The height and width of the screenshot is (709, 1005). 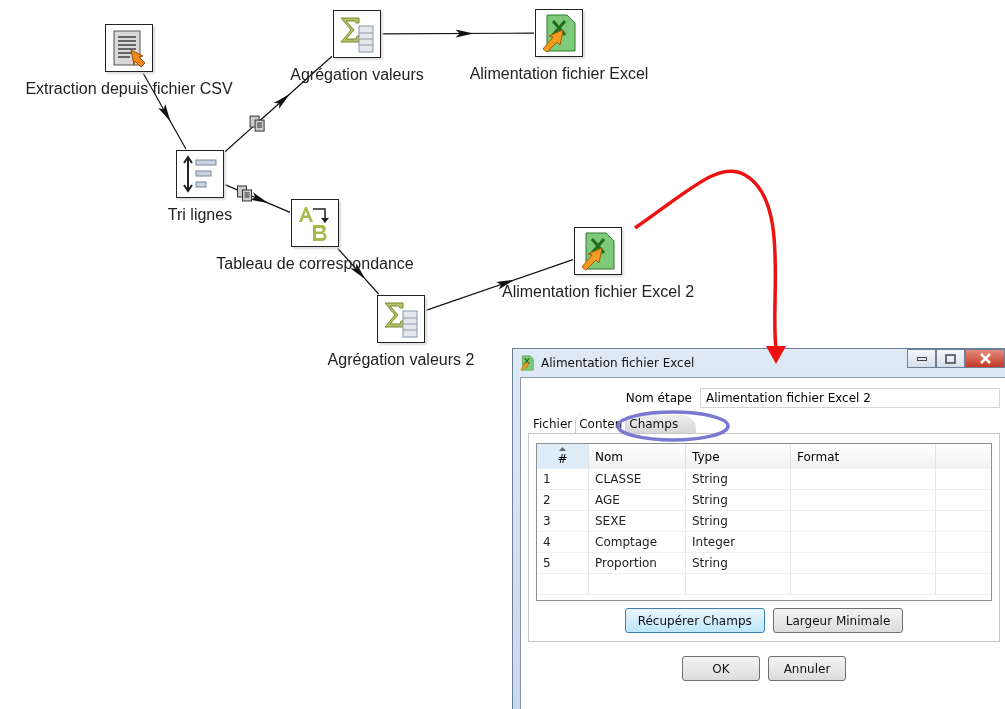 I want to click on field-label: Nom étape, so click(x=658, y=398).